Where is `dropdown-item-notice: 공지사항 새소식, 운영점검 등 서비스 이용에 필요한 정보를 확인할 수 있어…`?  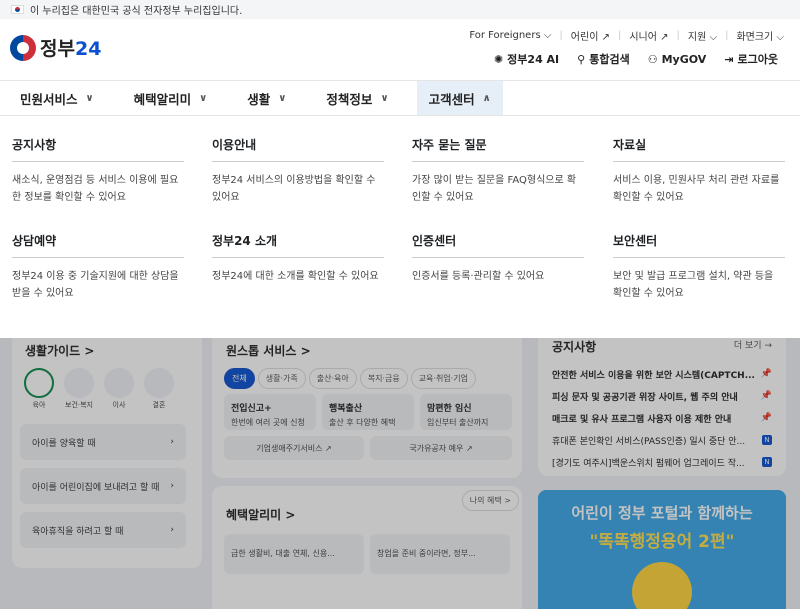 dropdown-item-notice: 공지사항 새소식, 운영점검 등 서비스 이용에 필요한 정보를 확인할 수 있어… is located at coordinates (98, 171).